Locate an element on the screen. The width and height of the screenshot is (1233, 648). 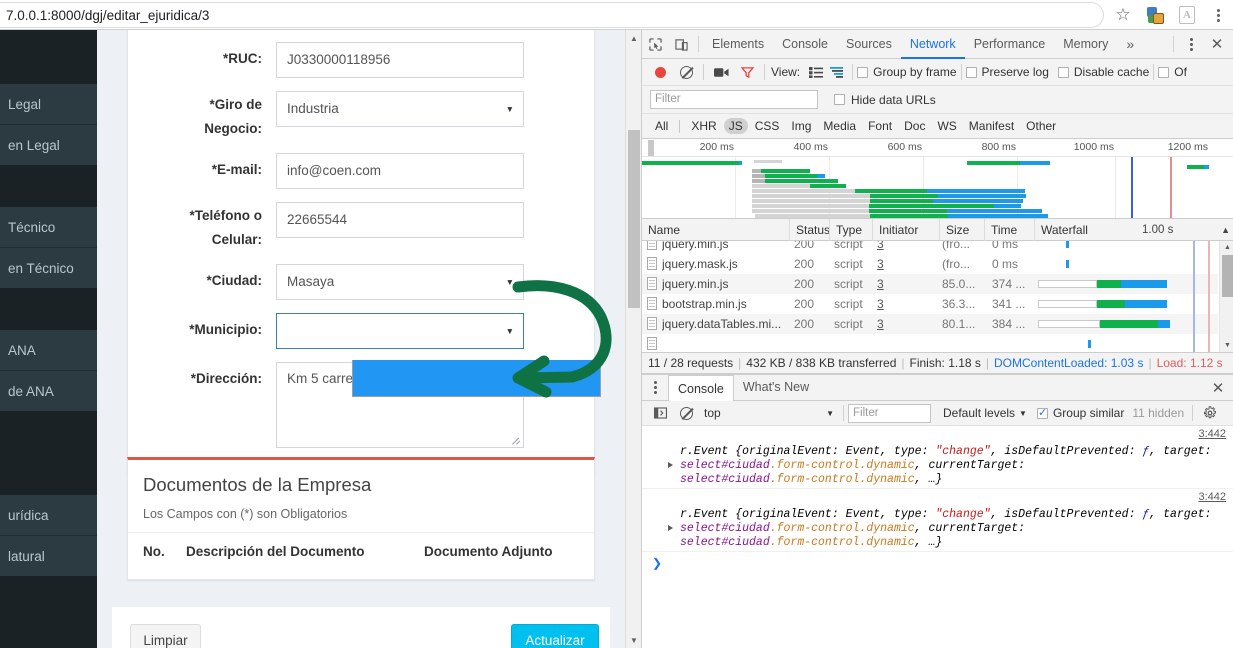
limpiar-button: Limpiar is located at coordinates (165, 636).